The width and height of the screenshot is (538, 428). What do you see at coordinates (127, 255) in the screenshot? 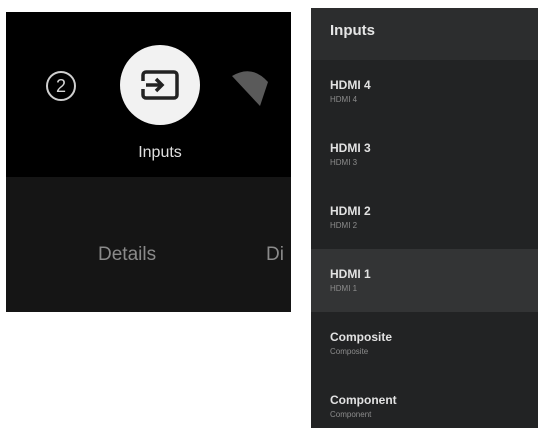
I see `tab-details: Details` at bounding box center [127, 255].